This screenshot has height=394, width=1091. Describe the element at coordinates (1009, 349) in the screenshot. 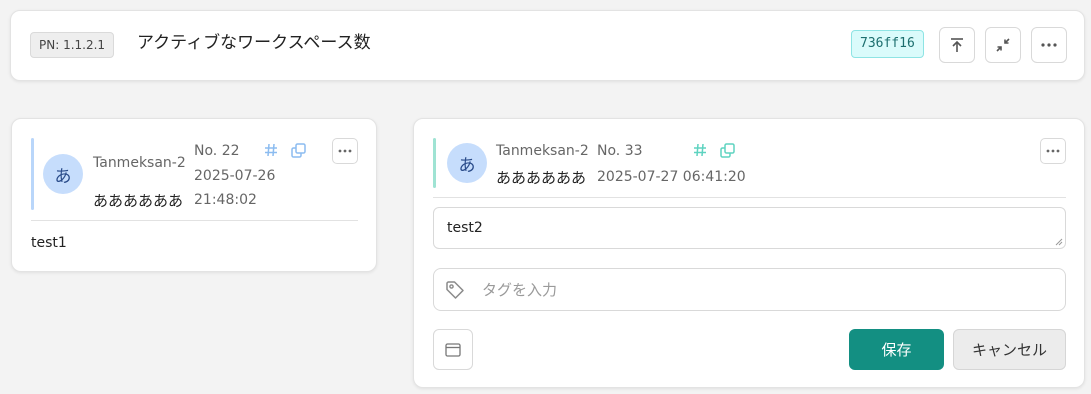

I see `cancel-button: キャンセル` at that location.